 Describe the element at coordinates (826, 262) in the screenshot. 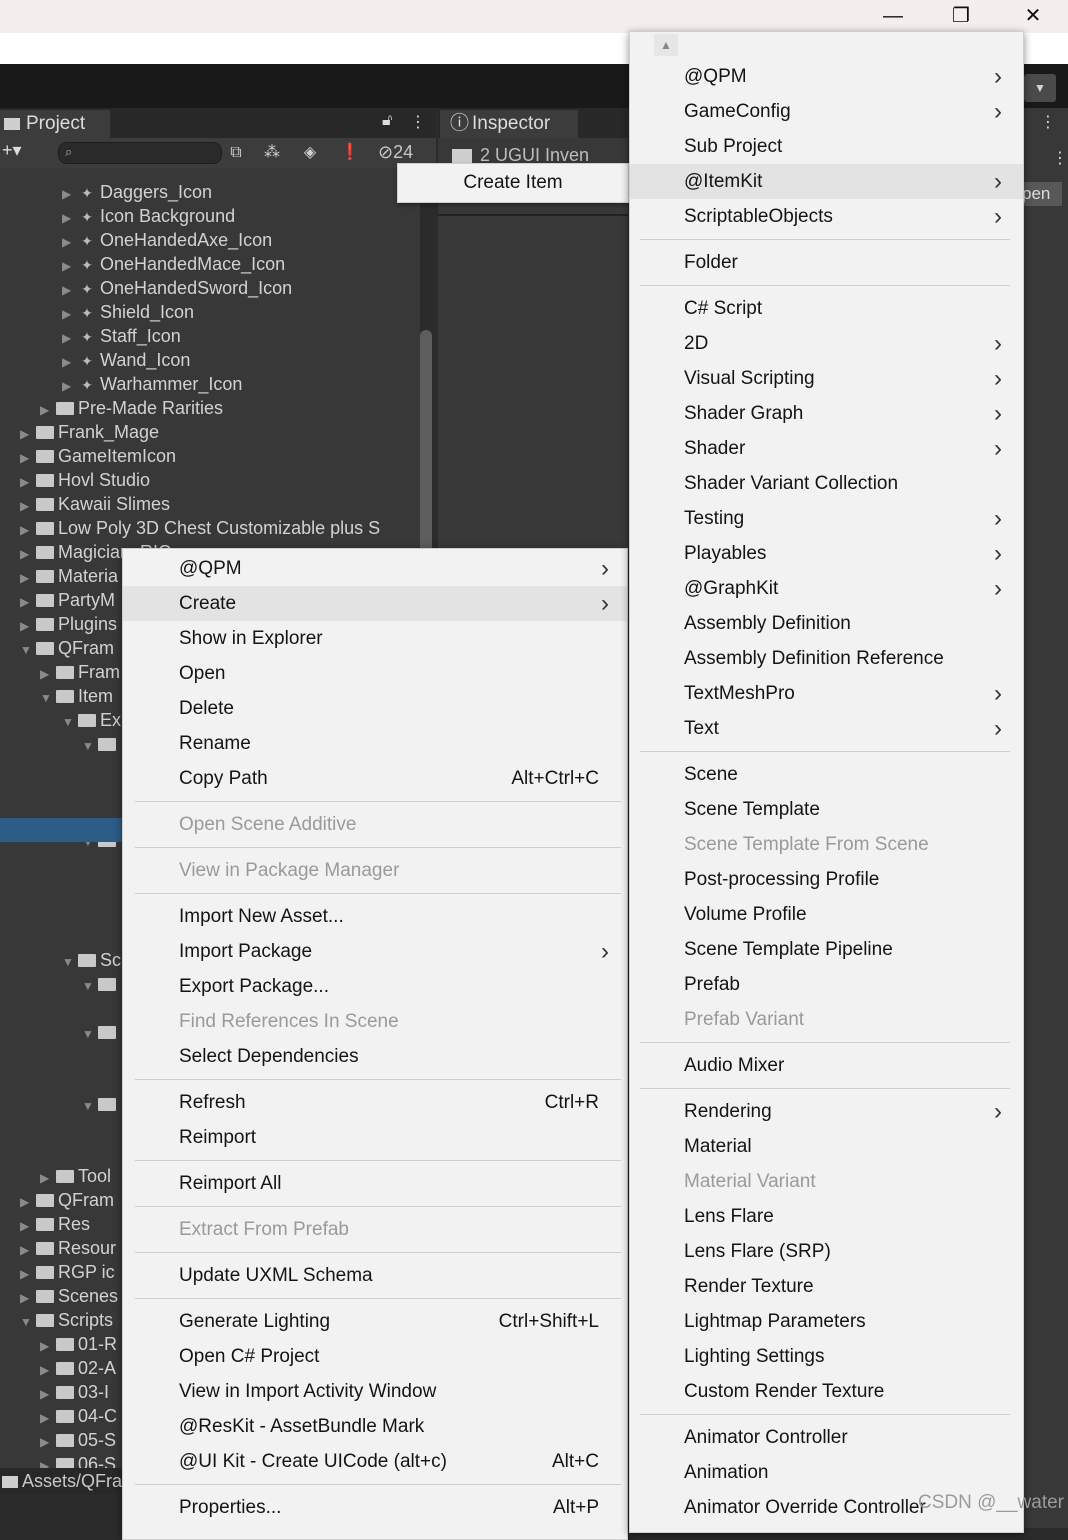

I see `menu-item: Folder` at that location.